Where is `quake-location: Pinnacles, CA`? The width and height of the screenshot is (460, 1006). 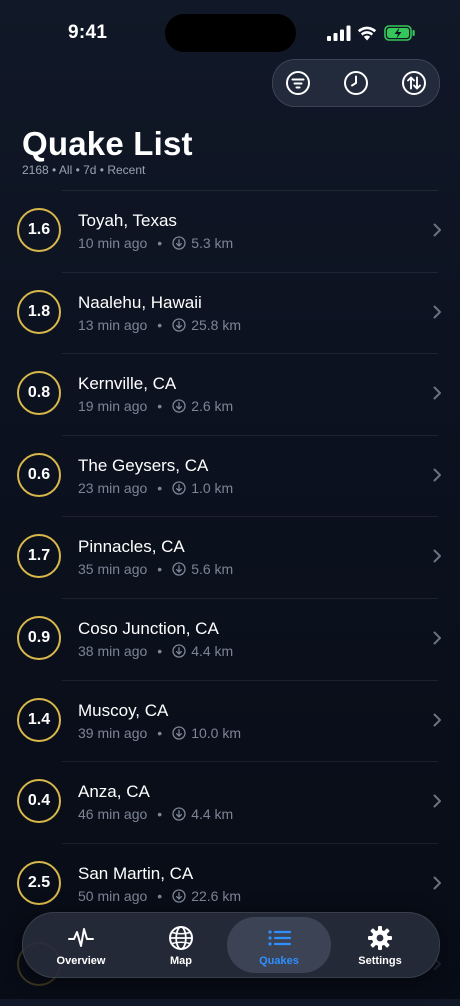
quake-location: Pinnacles, CA is located at coordinates (131, 547).